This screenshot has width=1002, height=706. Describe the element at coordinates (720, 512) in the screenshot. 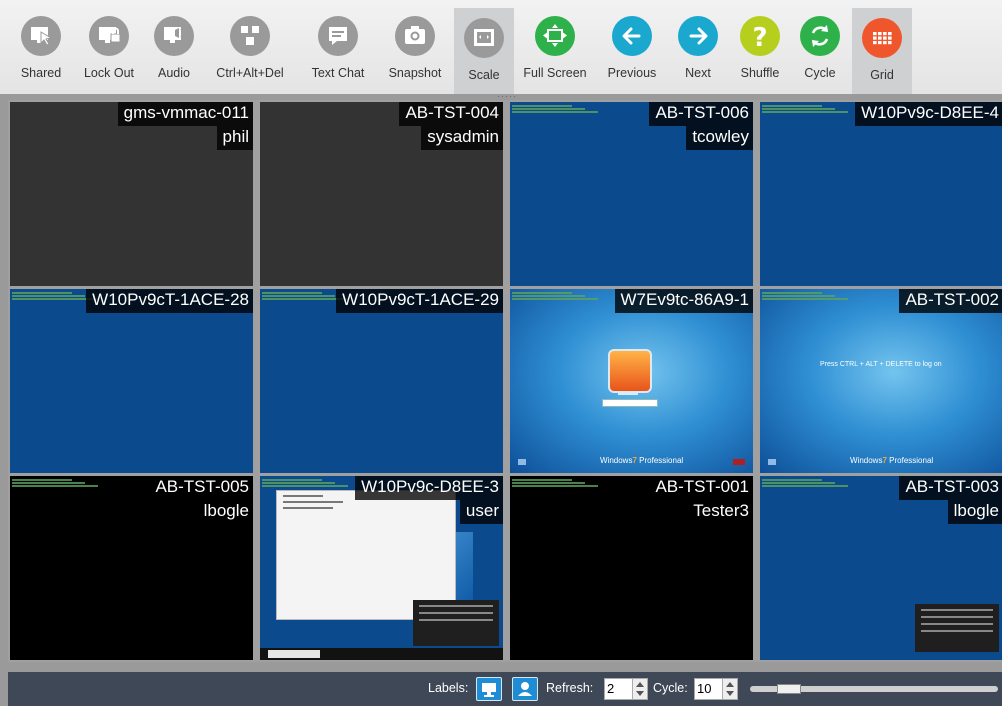

I see `tile-username: Tester3` at that location.